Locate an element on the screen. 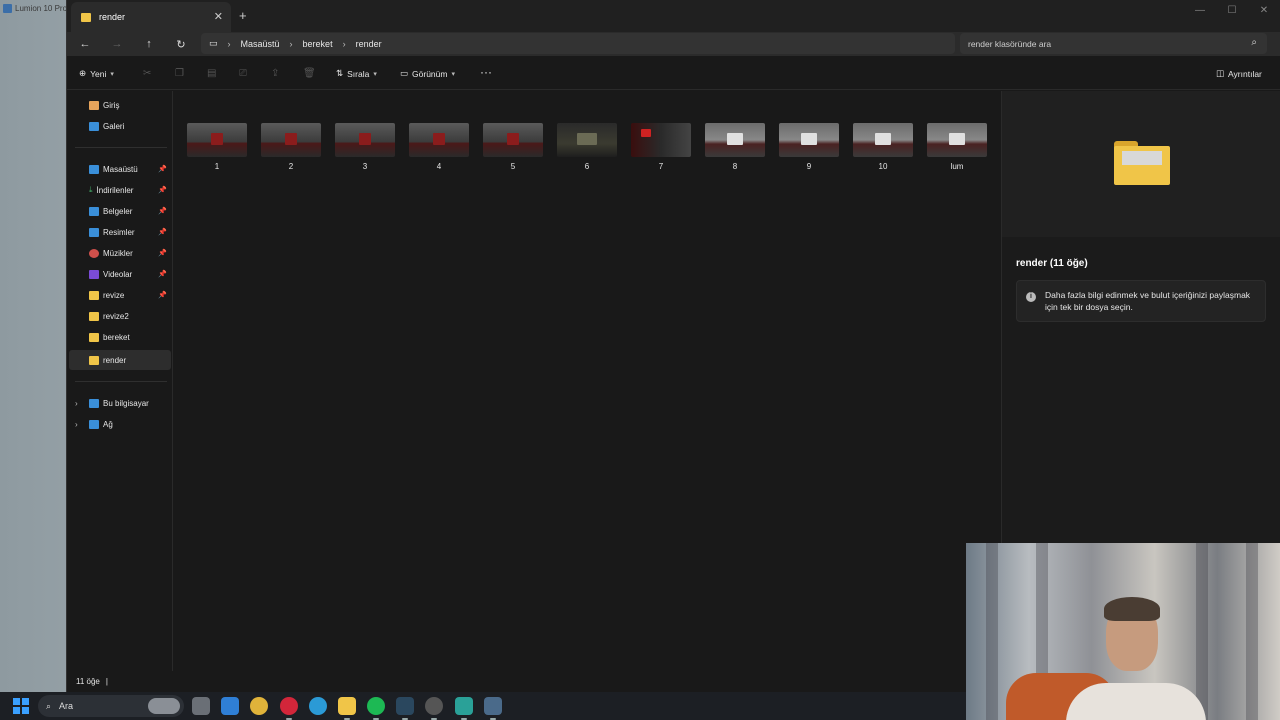 This screenshot has width=1280, height=720. file-item: 7 is located at coordinates (661, 148).